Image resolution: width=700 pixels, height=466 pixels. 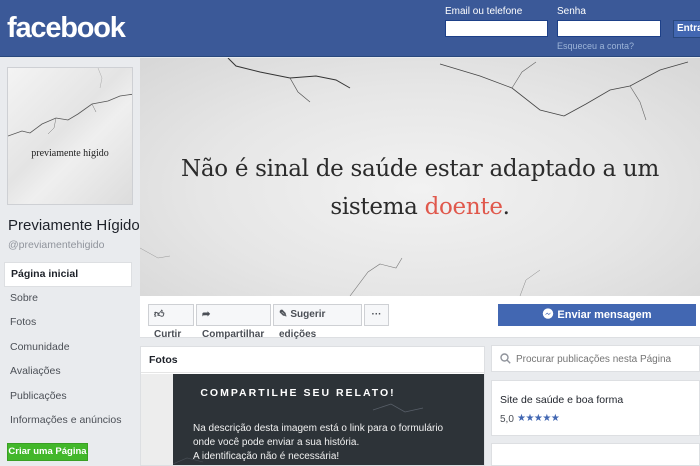 What do you see at coordinates (163, 360) in the screenshot?
I see `photos-title: Fotos` at bounding box center [163, 360].